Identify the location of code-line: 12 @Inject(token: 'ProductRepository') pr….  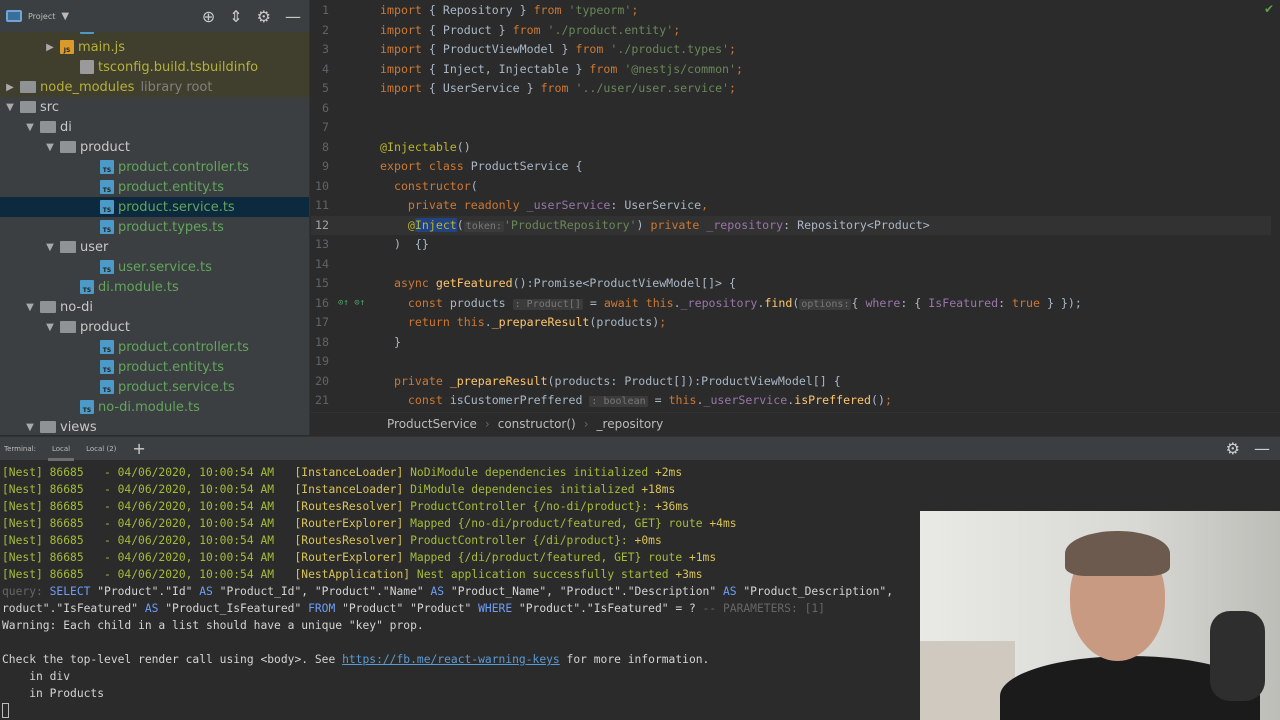
(791, 225).